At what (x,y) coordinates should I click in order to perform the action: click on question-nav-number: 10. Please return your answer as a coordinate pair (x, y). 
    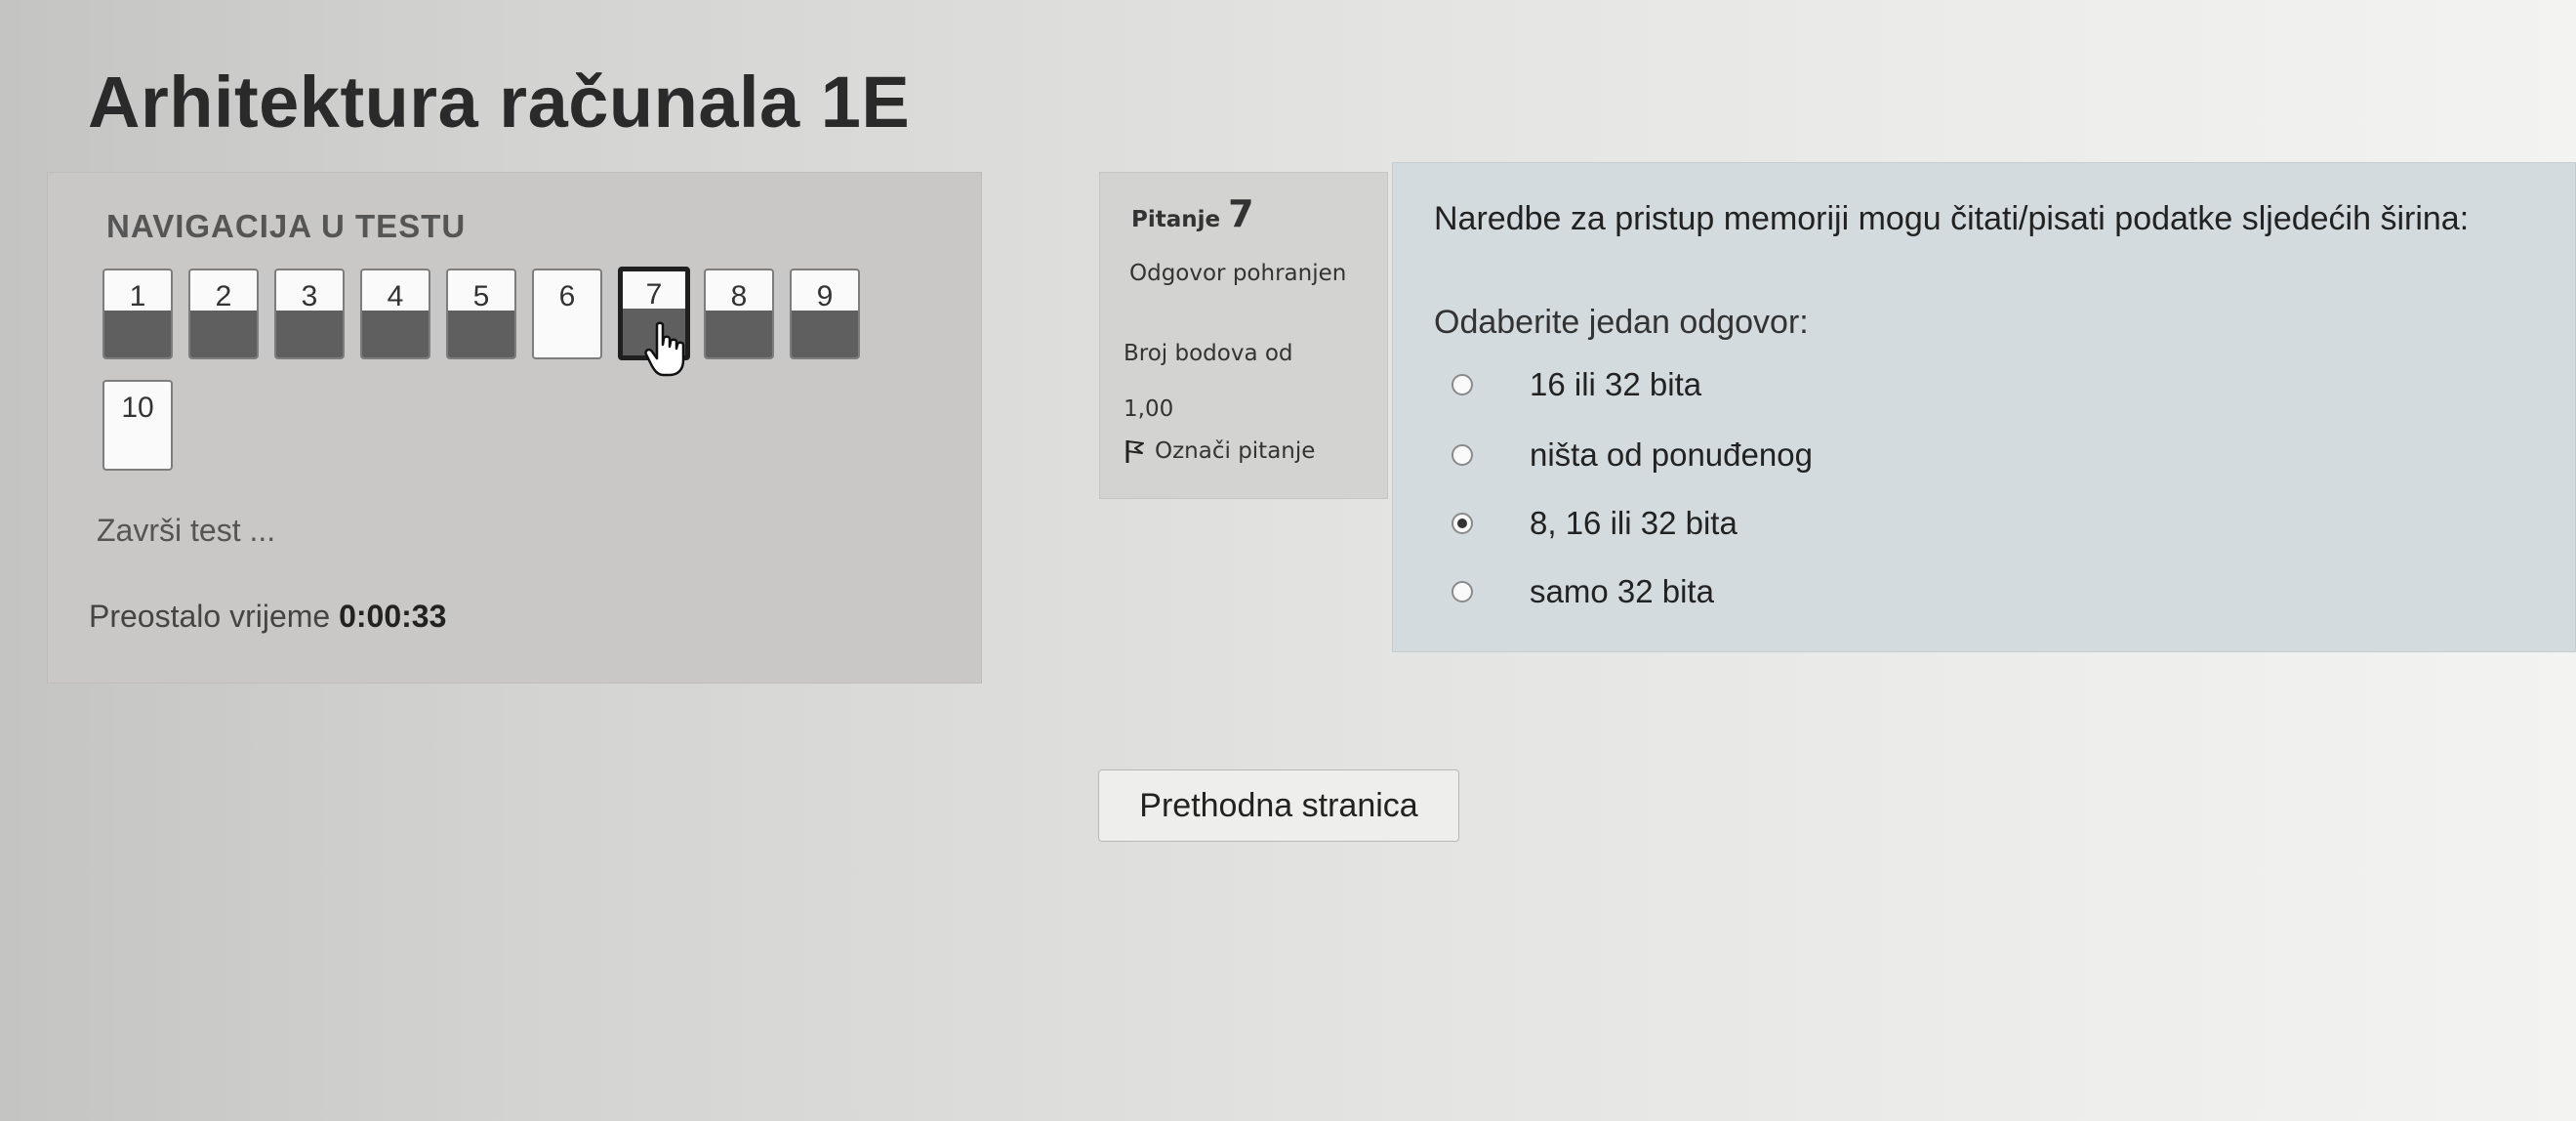
    Looking at the image, I should click on (137, 408).